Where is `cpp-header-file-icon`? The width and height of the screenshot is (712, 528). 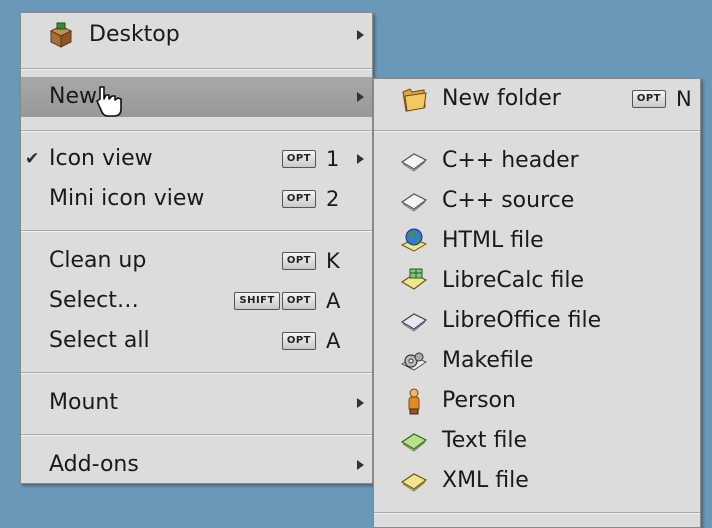 cpp-header-file-icon is located at coordinates (414, 162).